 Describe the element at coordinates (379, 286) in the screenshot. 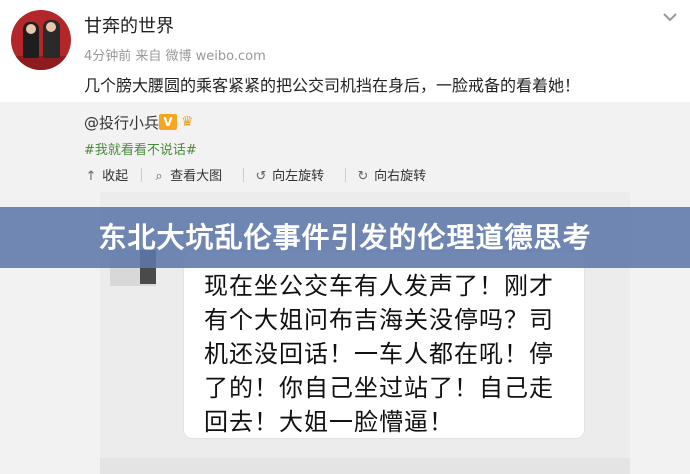

I see `bubble-line: 现在坐公交车有人发声了！刚才` at that location.